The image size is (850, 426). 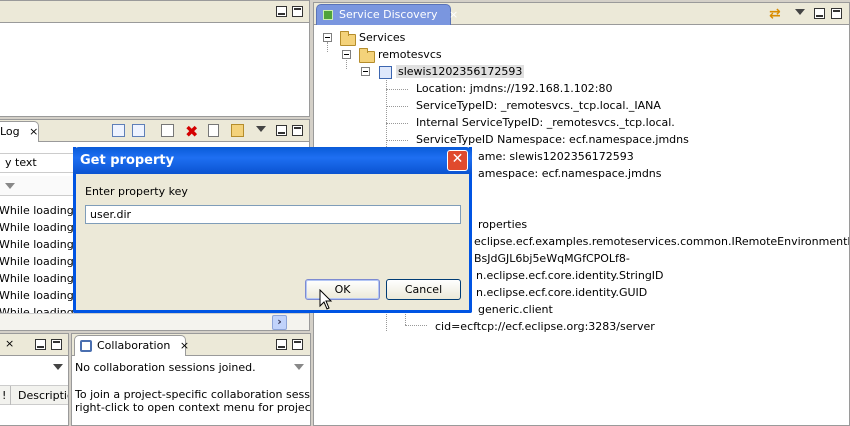 I want to click on tree-node-detail: amespace: ecf.namespace.jmdns, so click(x=570, y=173).